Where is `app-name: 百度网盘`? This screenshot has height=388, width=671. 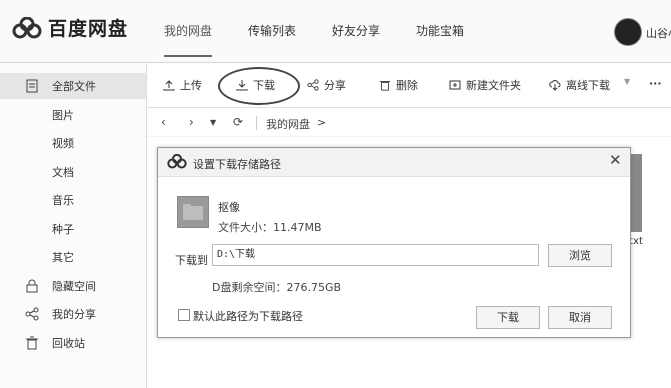 app-name: 百度网盘 is located at coordinates (88, 29).